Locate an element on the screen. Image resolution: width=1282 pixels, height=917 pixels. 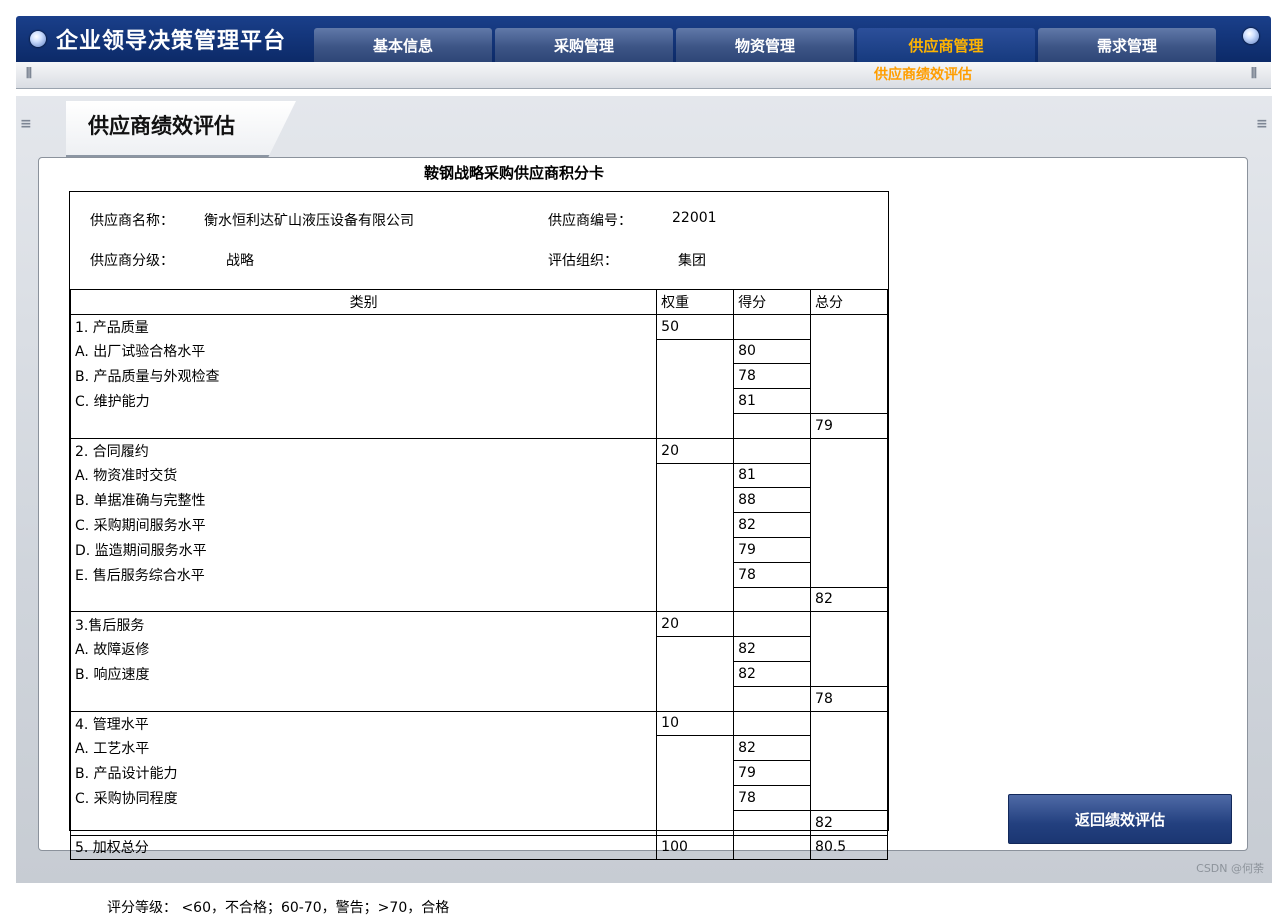
table-row: D. 监造期间服务水平 79 is located at coordinates (478, 550).